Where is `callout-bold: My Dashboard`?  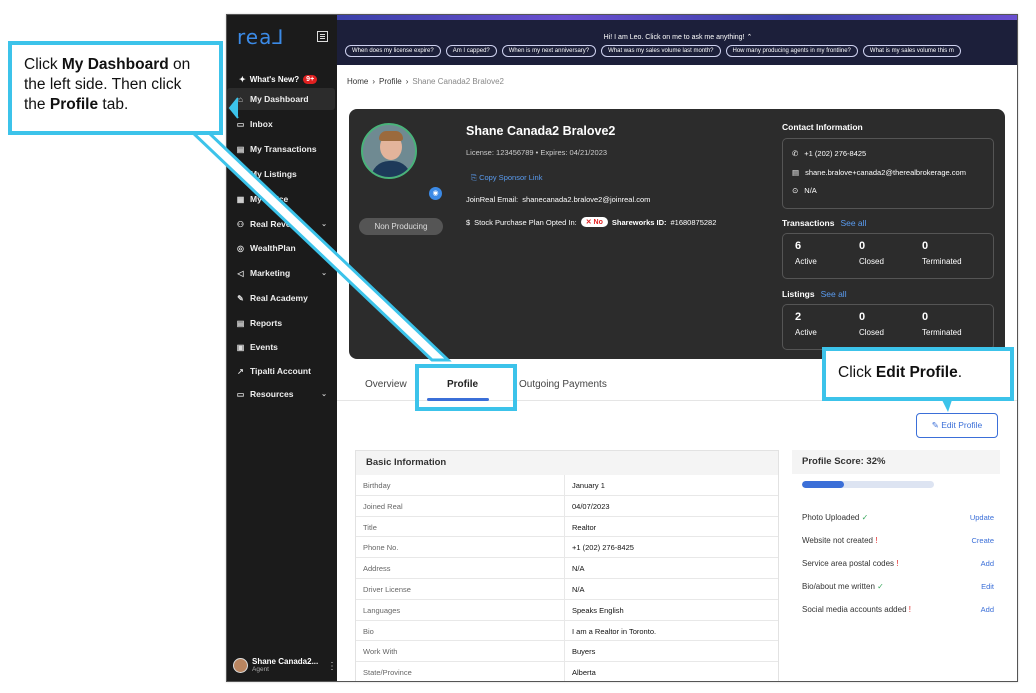
callout-bold: My Dashboard is located at coordinates (115, 64).